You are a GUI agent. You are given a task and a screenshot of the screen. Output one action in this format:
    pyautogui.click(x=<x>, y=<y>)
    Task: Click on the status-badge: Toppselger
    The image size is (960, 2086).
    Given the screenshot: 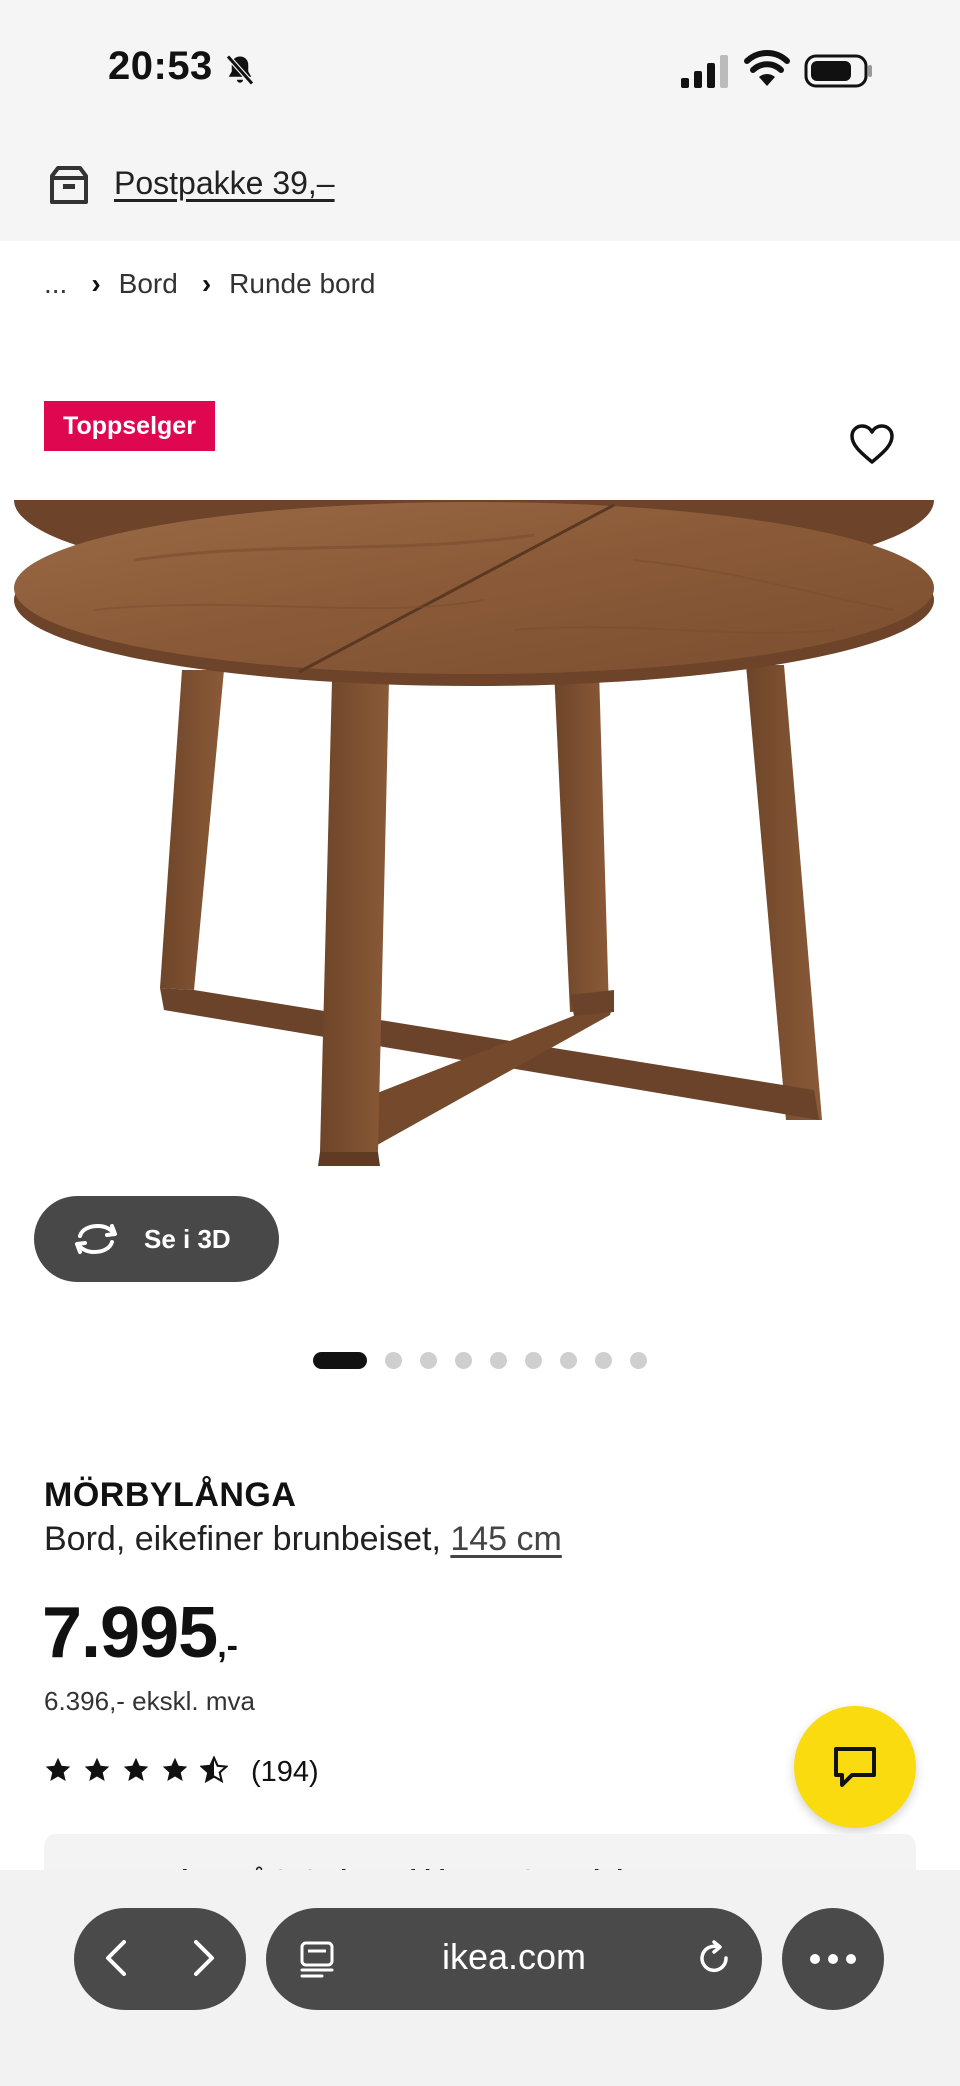 What is the action you would take?
    pyautogui.click(x=129, y=426)
    